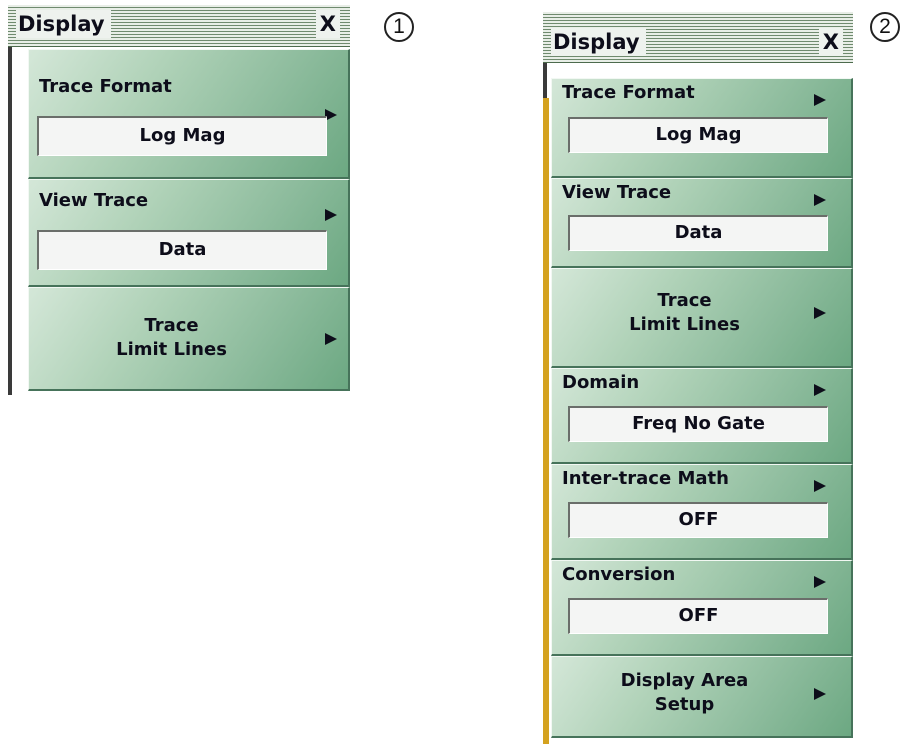  What do you see at coordinates (619, 574) in the screenshot?
I see `button-label: Conversion` at bounding box center [619, 574].